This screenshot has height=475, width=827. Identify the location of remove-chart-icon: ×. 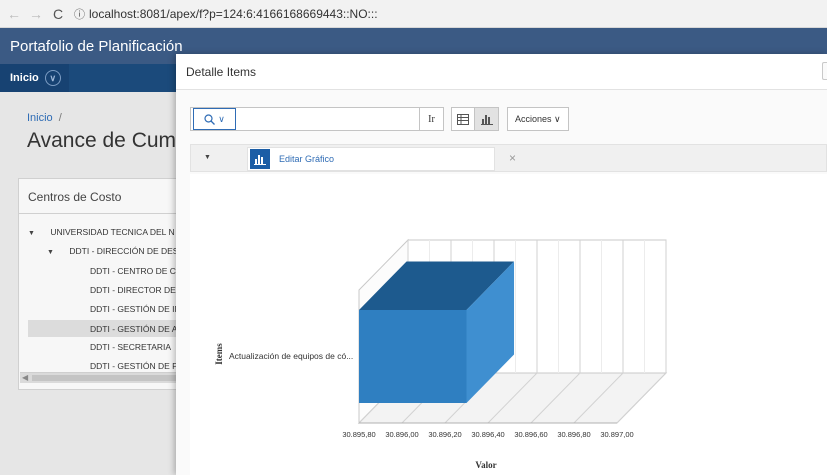
(512, 158).